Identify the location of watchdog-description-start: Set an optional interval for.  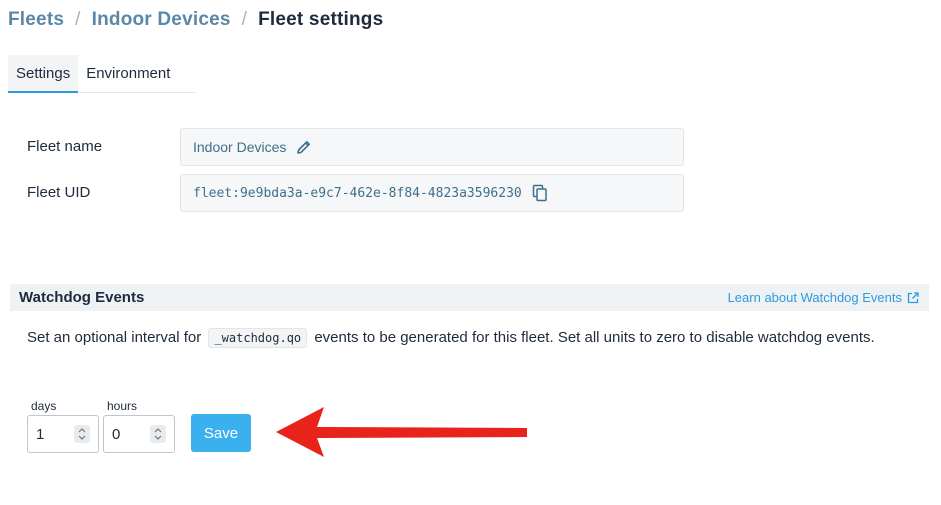
(114, 337).